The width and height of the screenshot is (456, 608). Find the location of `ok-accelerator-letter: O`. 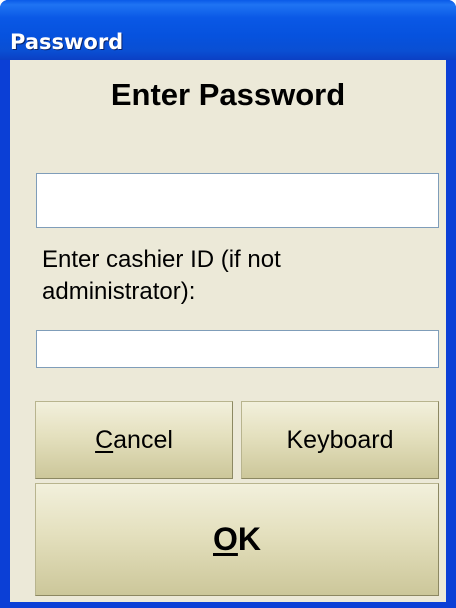

ok-accelerator-letter: O is located at coordinates (225, 539).